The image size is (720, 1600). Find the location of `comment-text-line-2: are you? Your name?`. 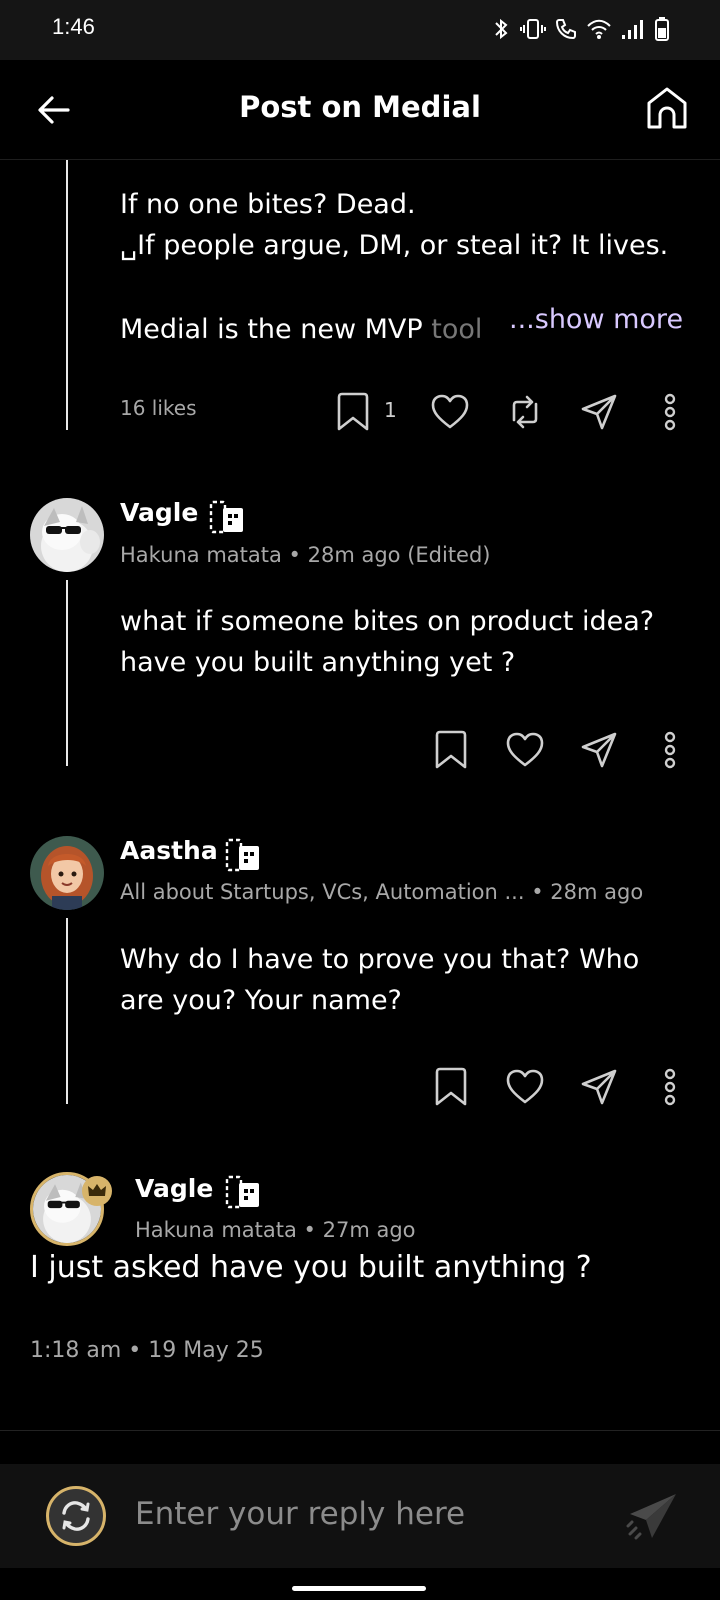

comment-text-line-2: are you? Your name? is located at coordinates (261, 1000).